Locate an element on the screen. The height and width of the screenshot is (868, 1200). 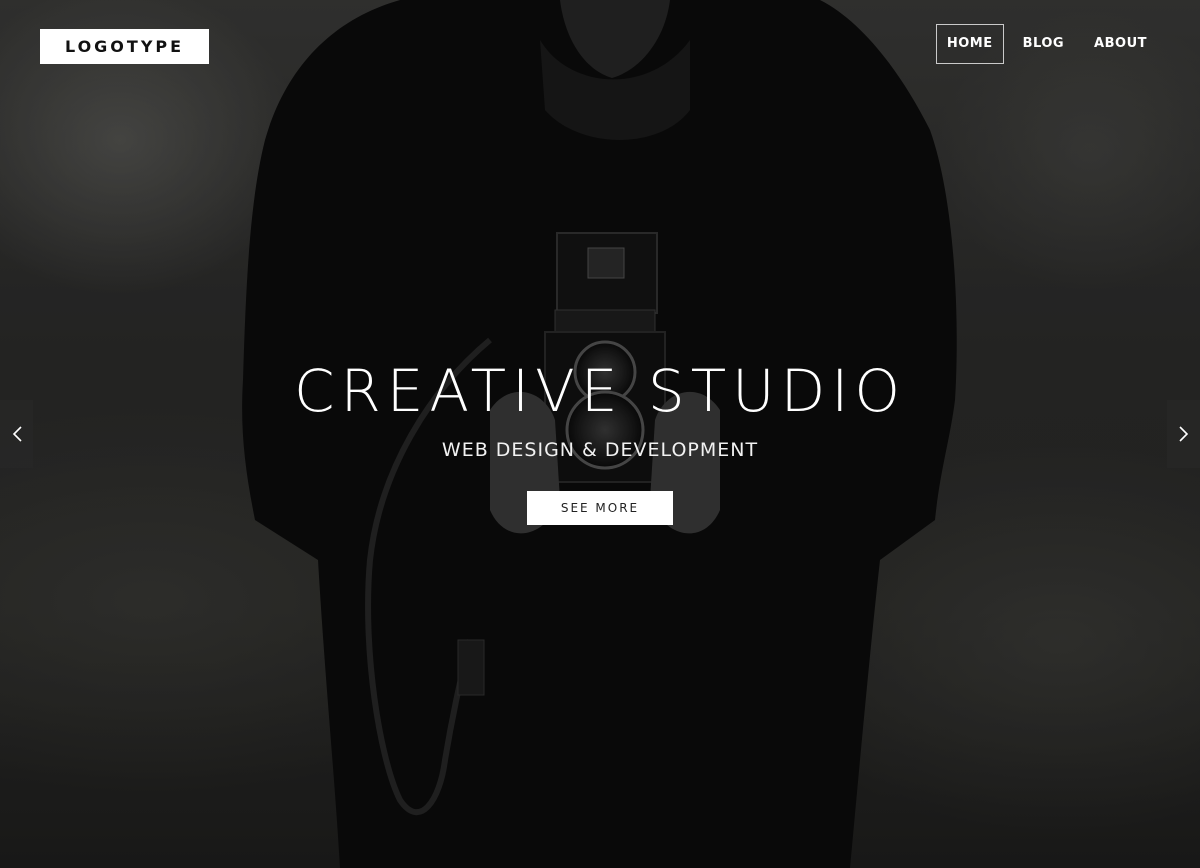
chevron-right-icon is located at coordinates (1183, 434).